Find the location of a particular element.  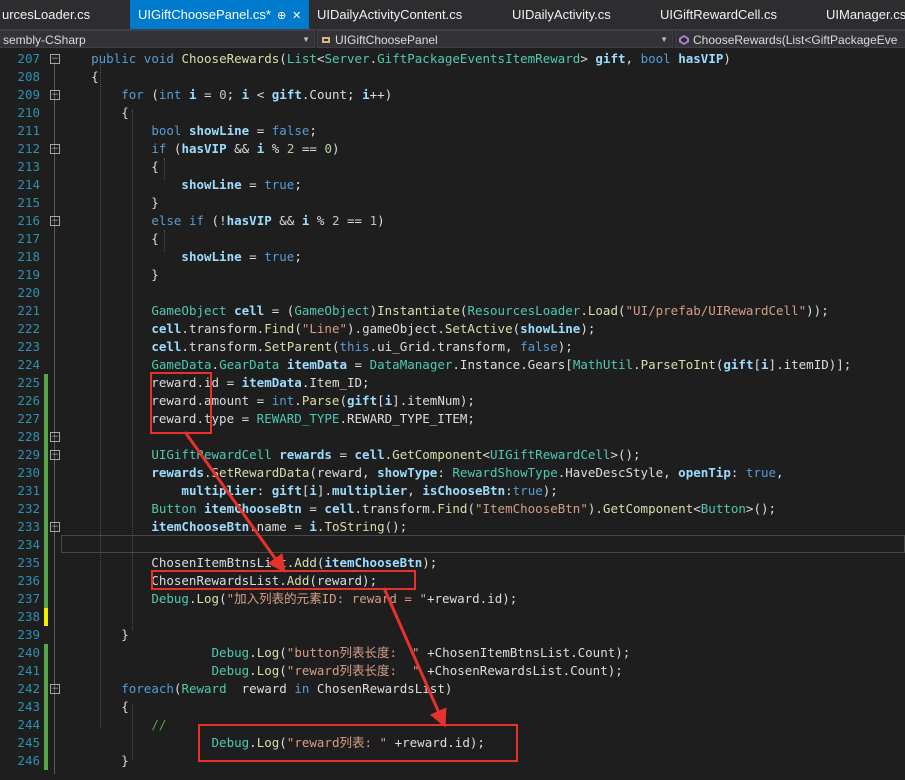

code-line: 233− itemChooseBtn.name = i.ToString(); is located at coordinates (452, 527).